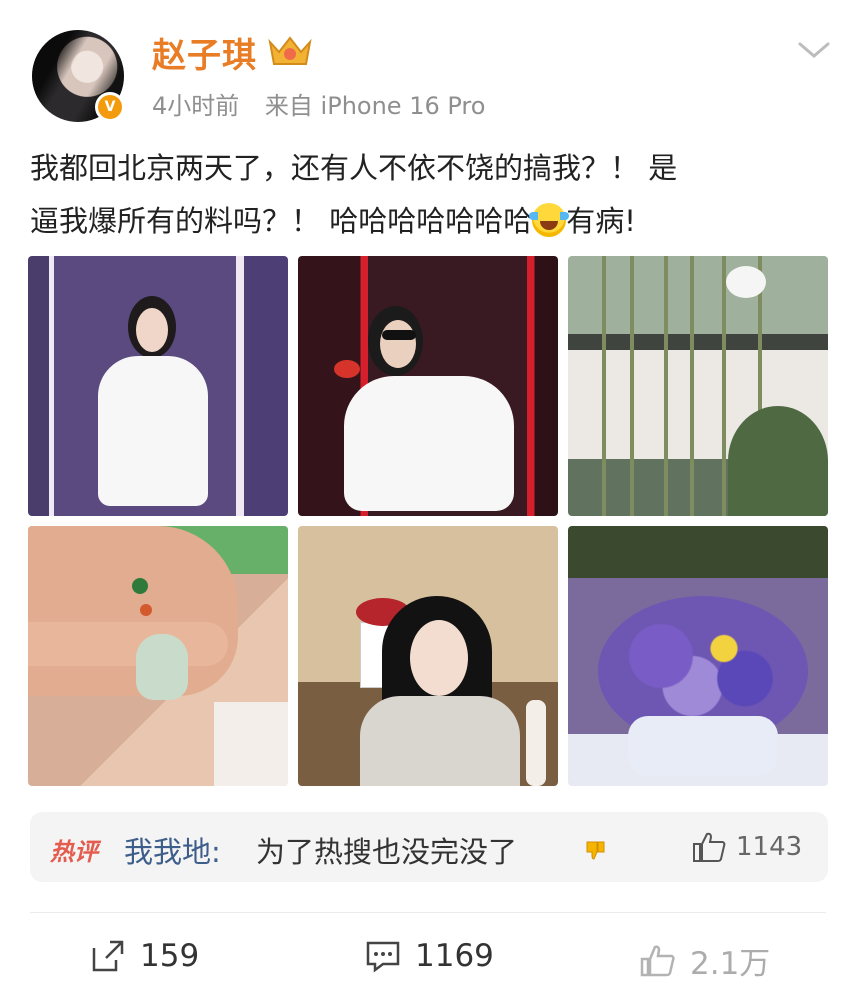 Image resolution: width=856 pixels, height=1000 pixels. Describe the element at coordinates (354, 168) in the screenshot. I see `post-text-line: 我都回北京两天了，还有人不依不饶的搞我？！ 是` at that location.